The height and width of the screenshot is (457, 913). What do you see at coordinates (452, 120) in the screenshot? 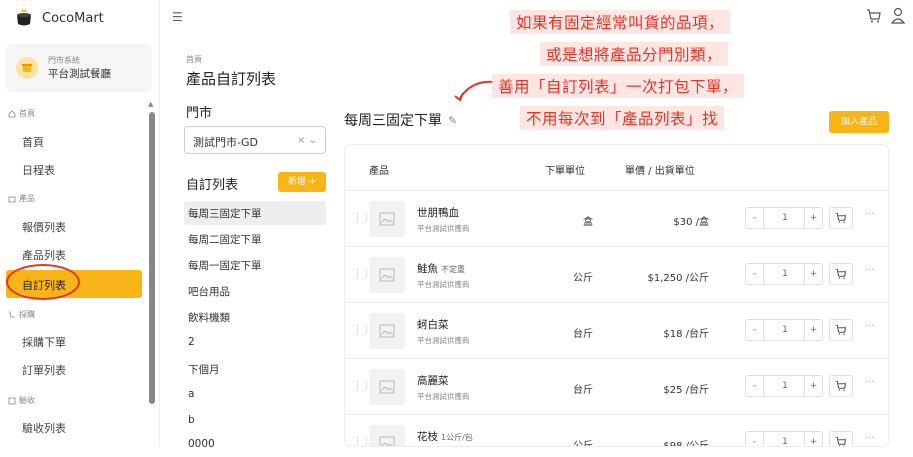
I see `pencil-icon: ✎` at bounding box center [452, 120].